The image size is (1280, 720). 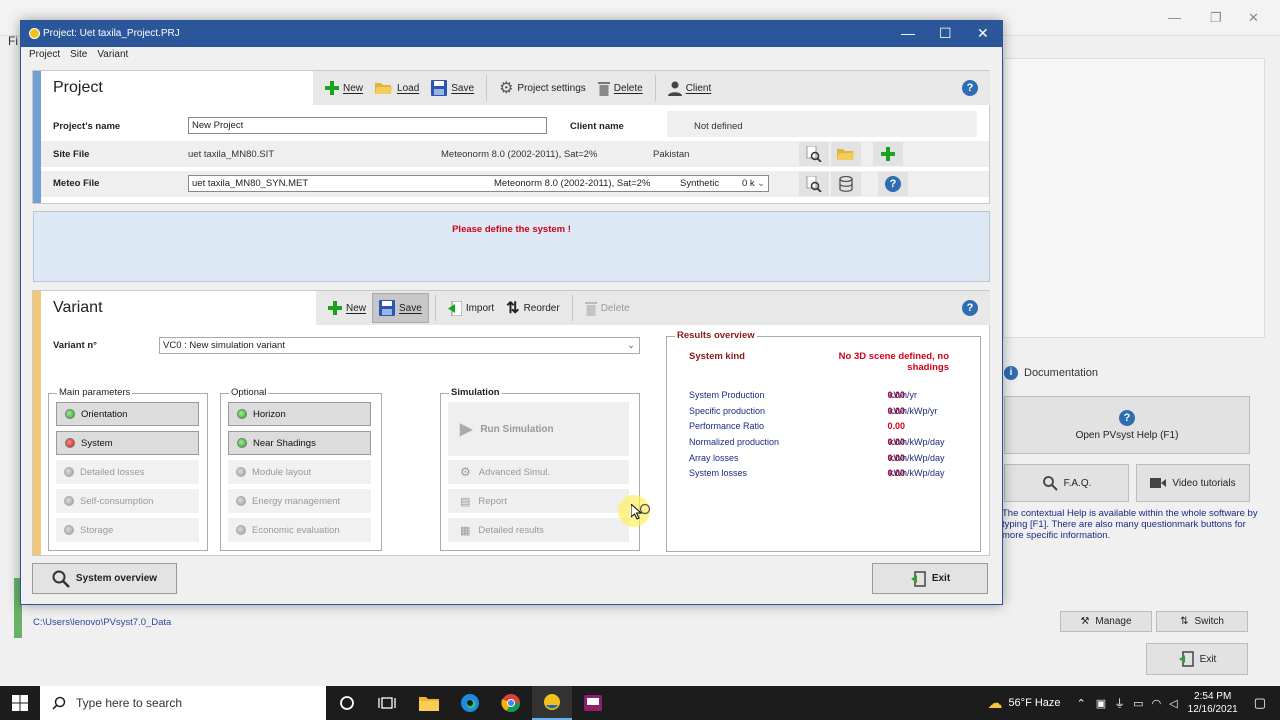 I want to click on open-help-button: ? Open PVsyst Help (F1), so click(x=1127, y=425).